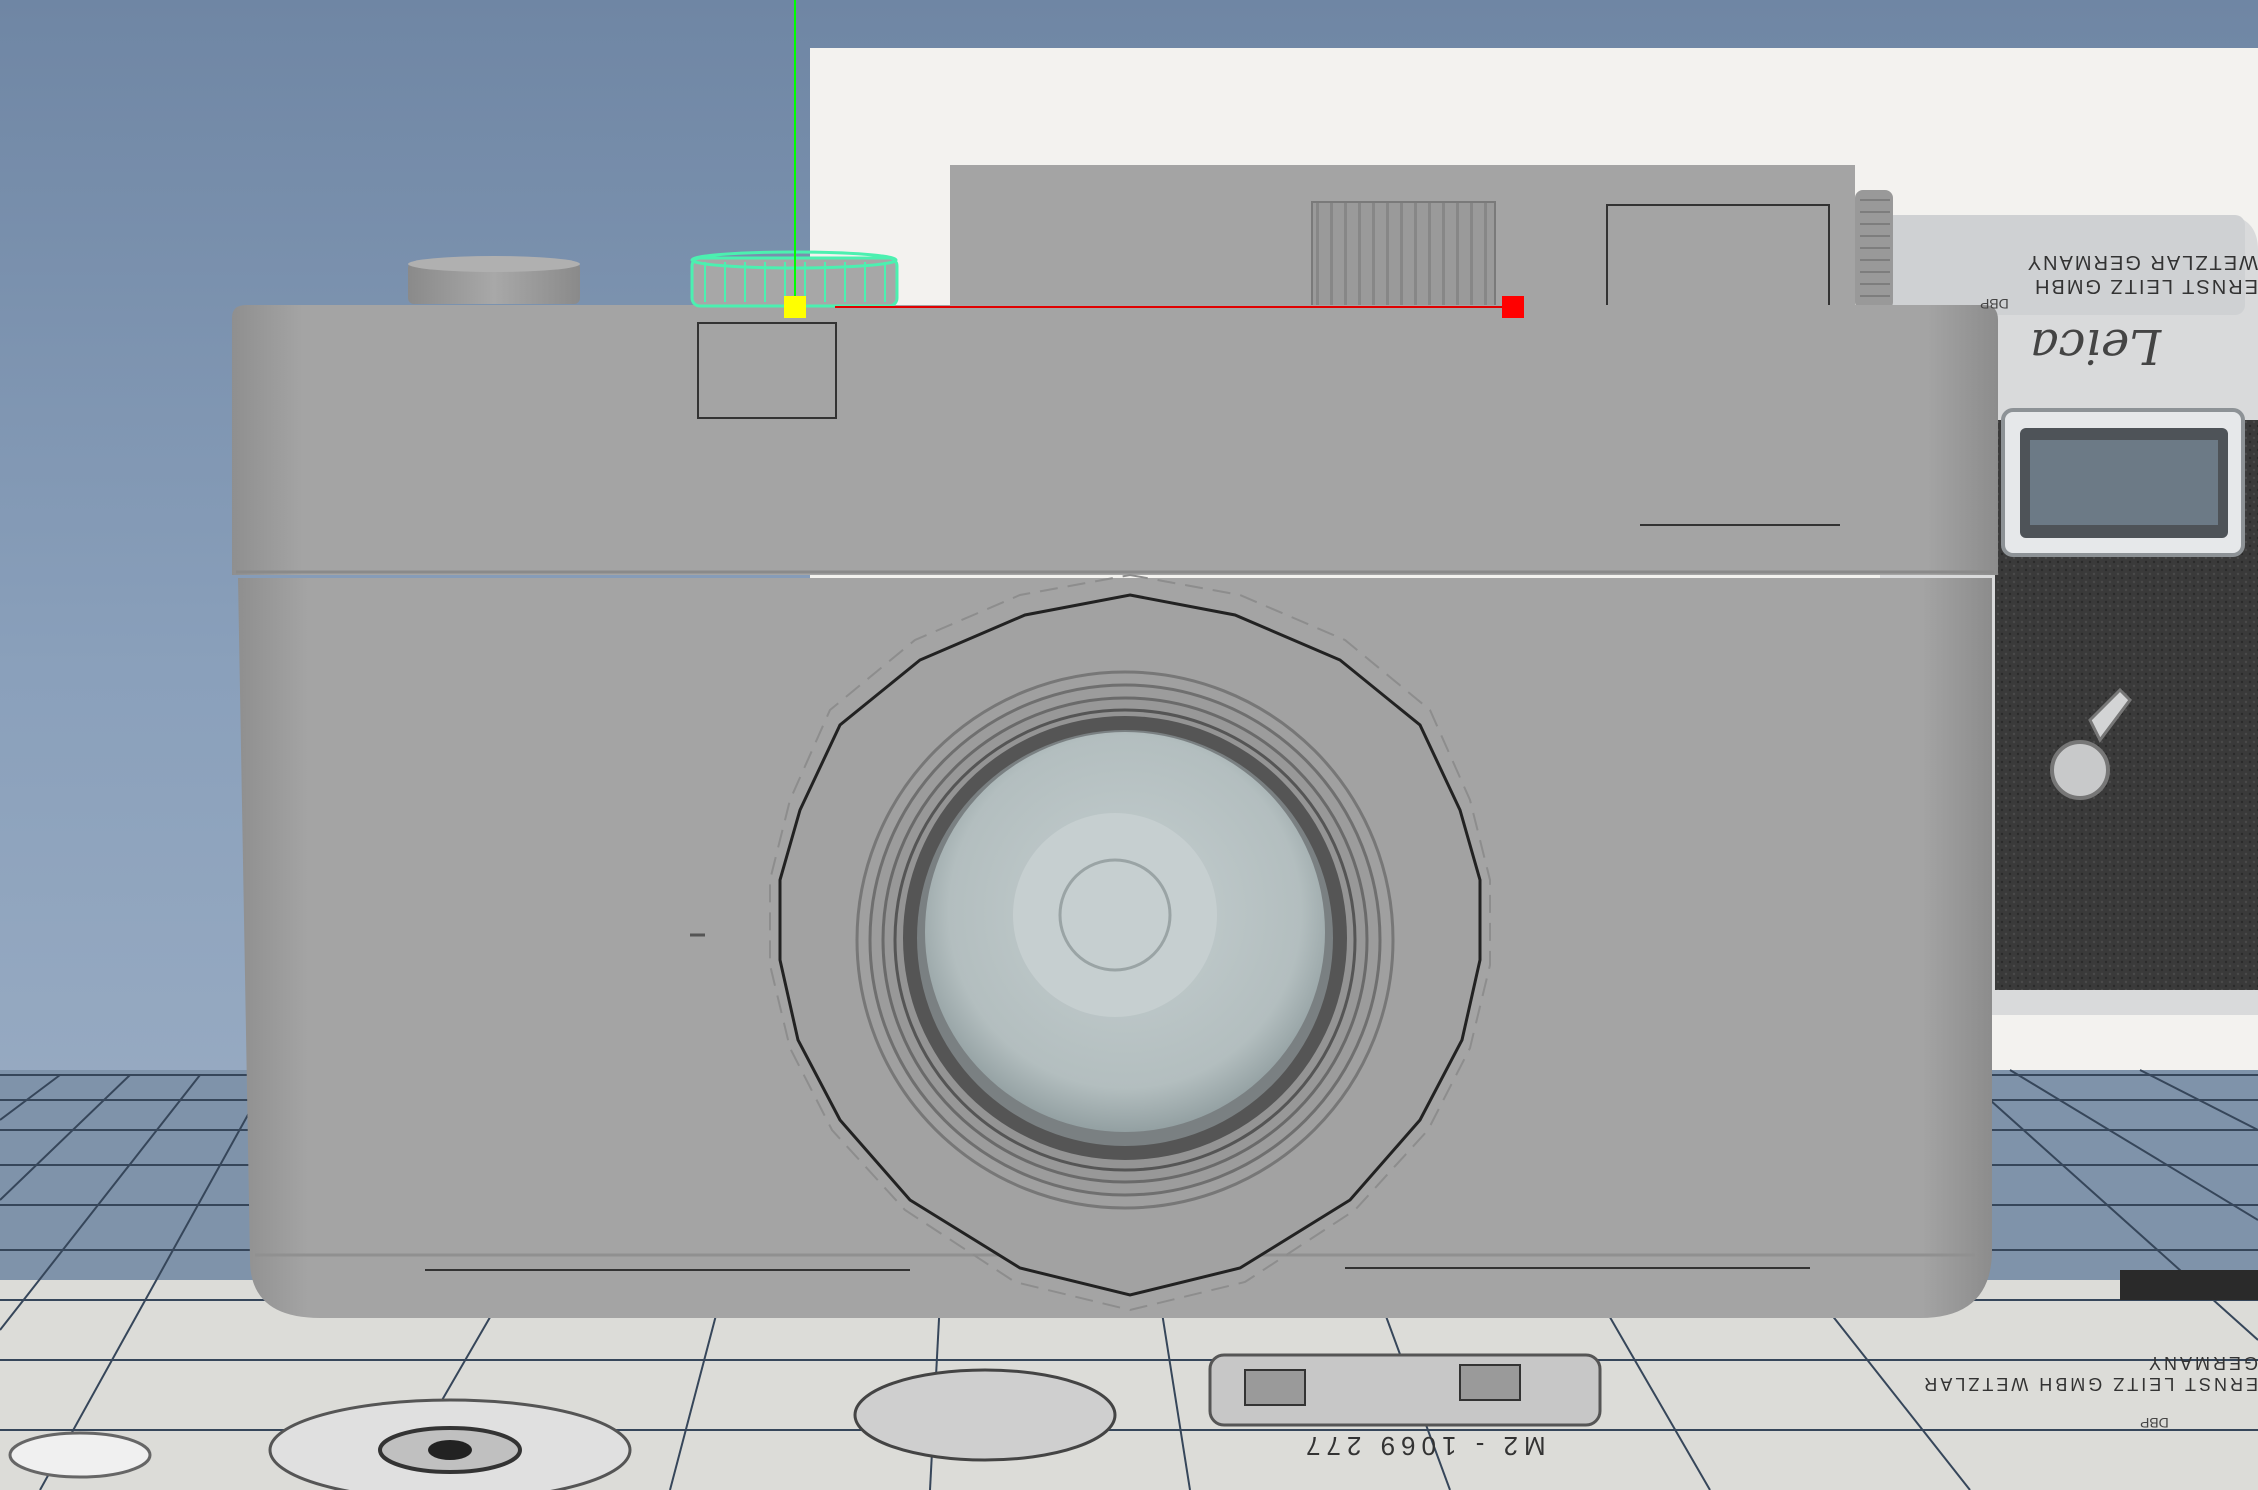  I want to click on floor-engraving: ERNST LEITZ GMBH WETZLAR GERMANY, so click(2089, 1373).